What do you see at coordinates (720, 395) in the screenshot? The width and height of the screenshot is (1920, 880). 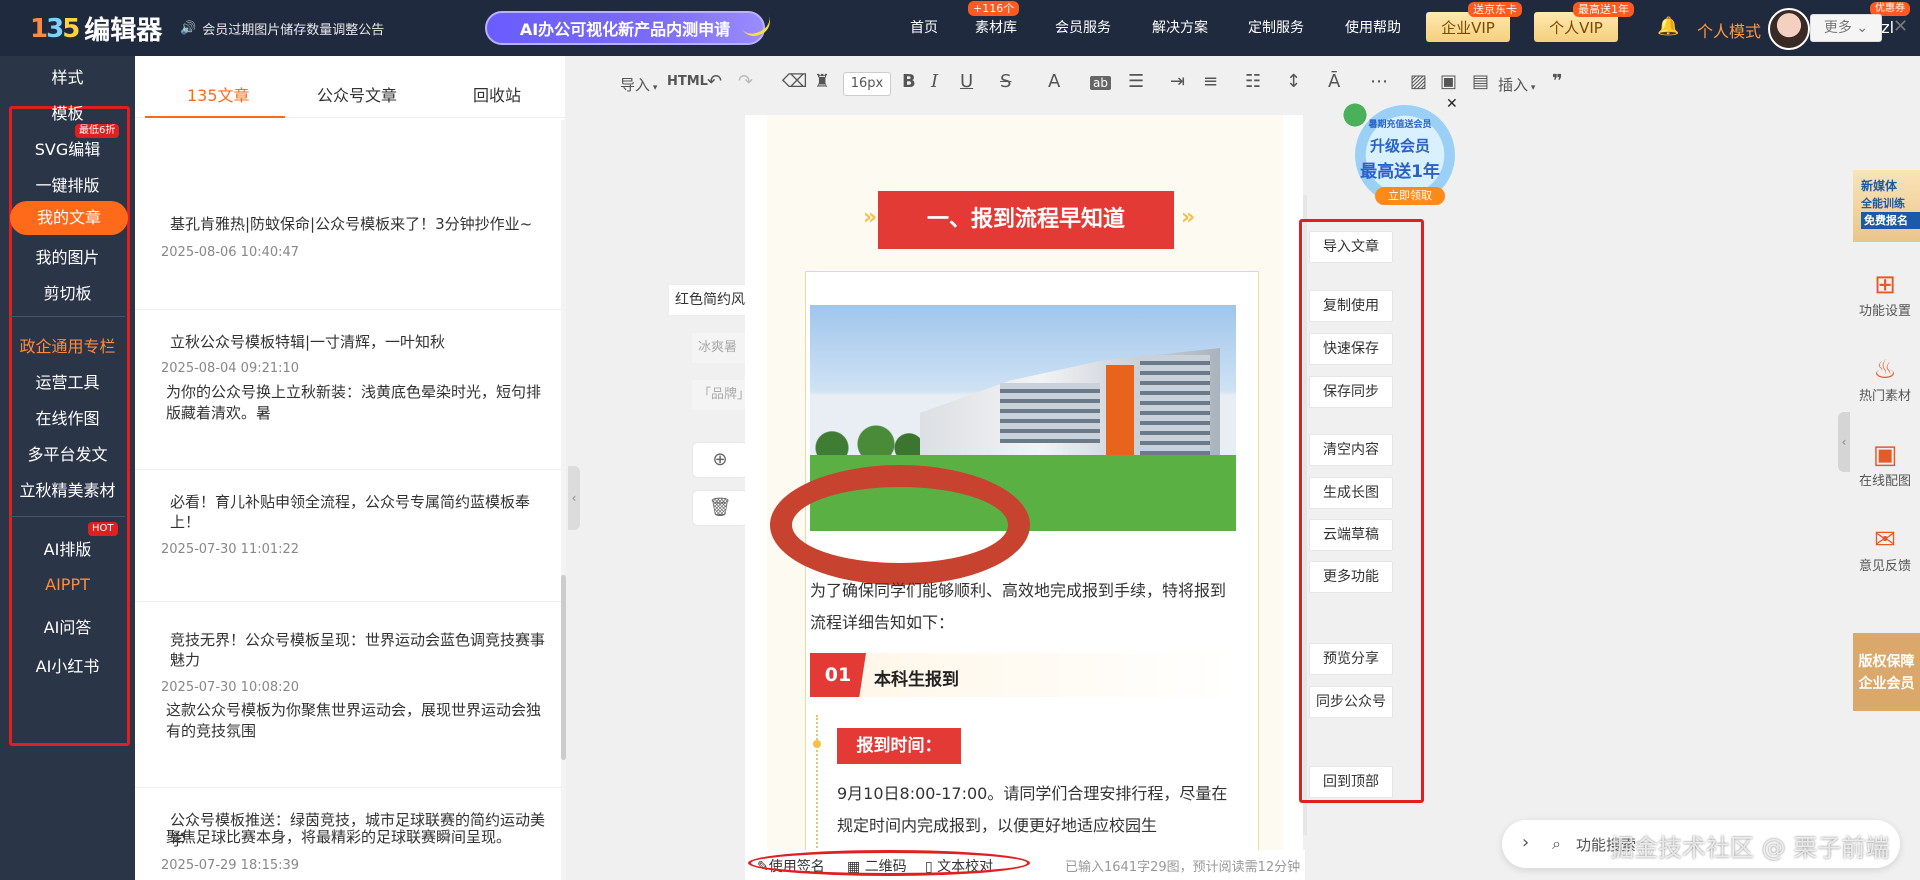 I see `style-tag: 「品牌」` at bounding box center [720, 395].